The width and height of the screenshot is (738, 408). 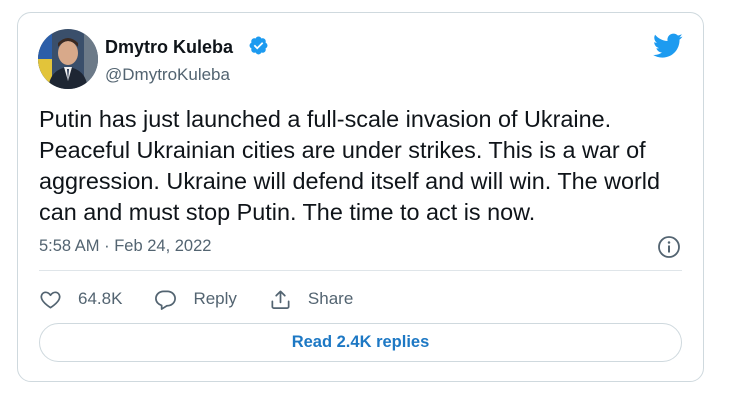 I want to click on twitter-bird-icon, so click(x=668, y=46).